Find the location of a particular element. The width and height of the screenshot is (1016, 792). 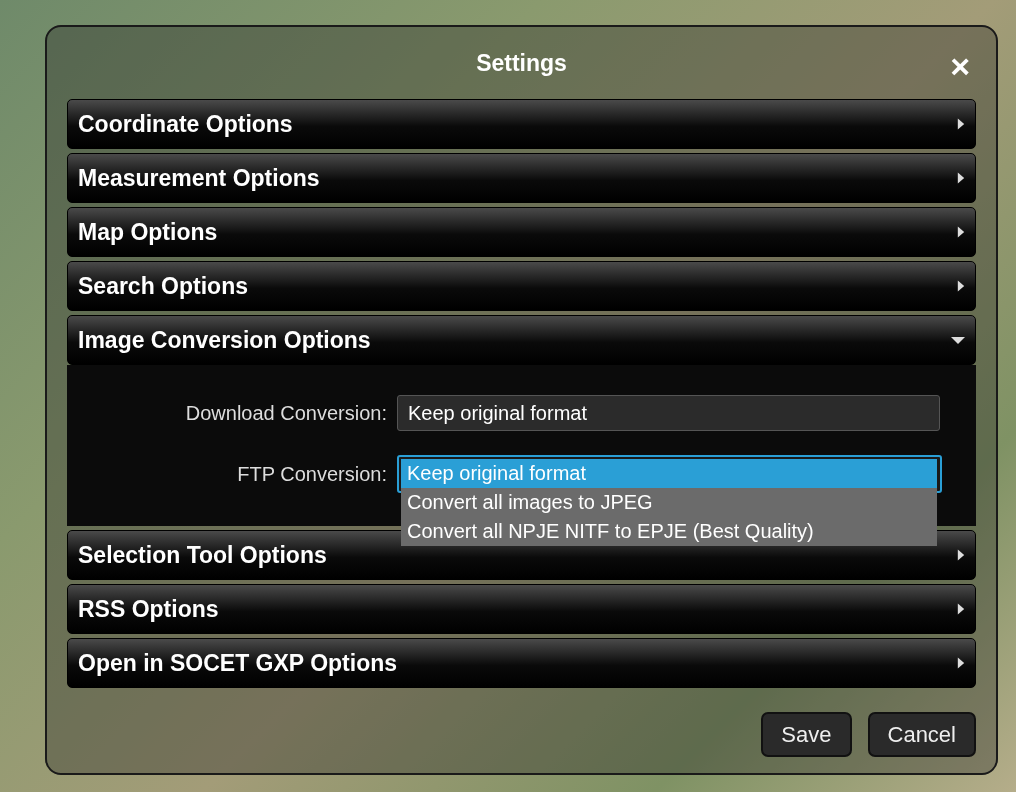

save-button: Save is located at coordinates (806, 734).